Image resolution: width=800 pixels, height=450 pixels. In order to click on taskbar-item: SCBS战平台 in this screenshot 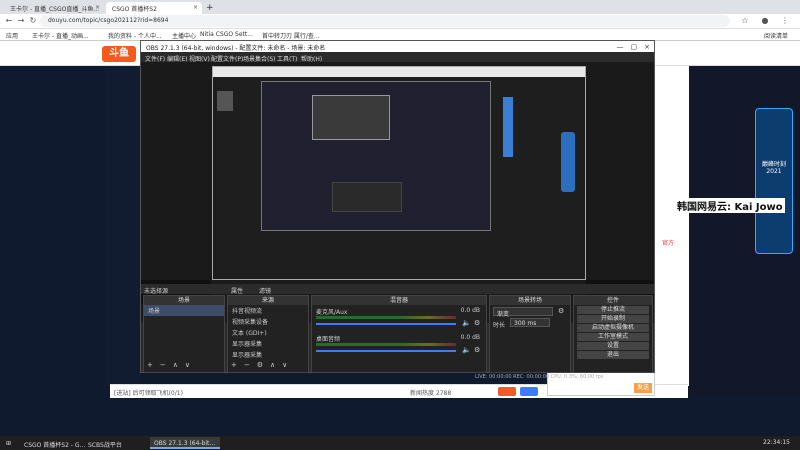, I will do `click(114, 443)`.